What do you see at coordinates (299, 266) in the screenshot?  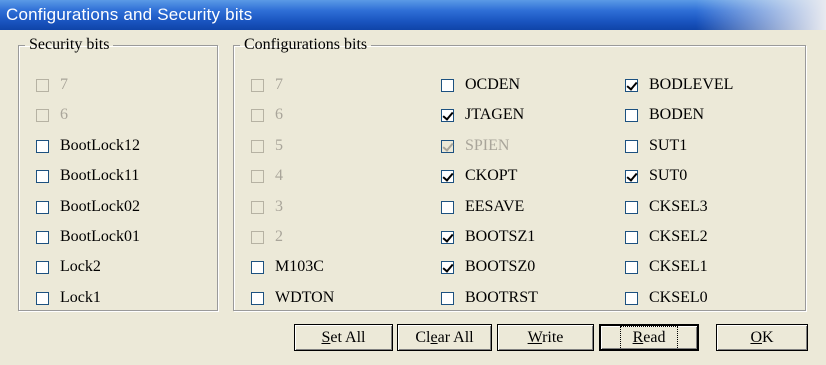 I see `config-checkbox-label: M103C` at bounding box center [299, 266].